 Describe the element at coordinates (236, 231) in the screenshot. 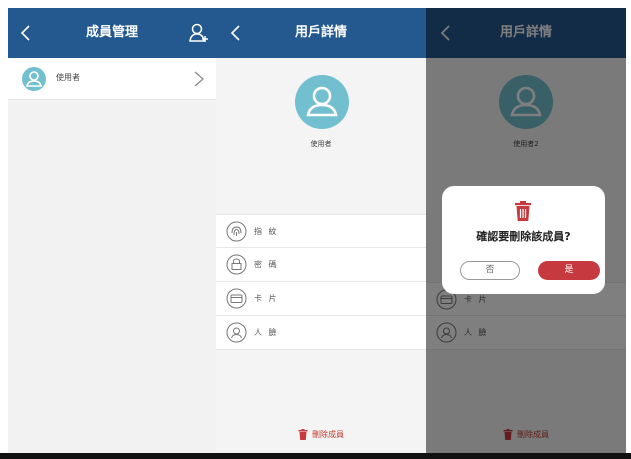

I see `fingerprint-icon` at that location.